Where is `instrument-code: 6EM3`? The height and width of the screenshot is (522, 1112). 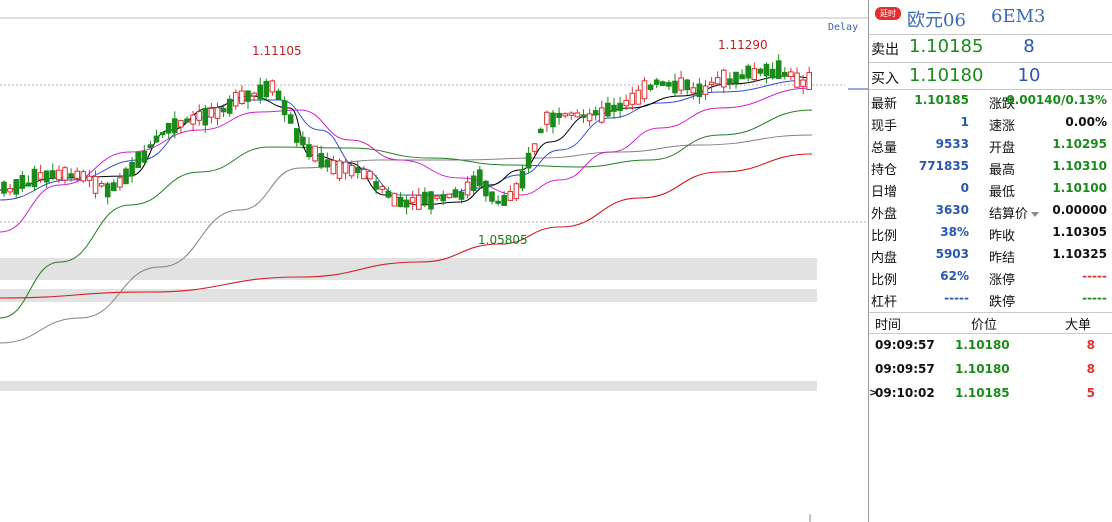
instrument-code: 6EM3 is located at coordinates (1018, 16).